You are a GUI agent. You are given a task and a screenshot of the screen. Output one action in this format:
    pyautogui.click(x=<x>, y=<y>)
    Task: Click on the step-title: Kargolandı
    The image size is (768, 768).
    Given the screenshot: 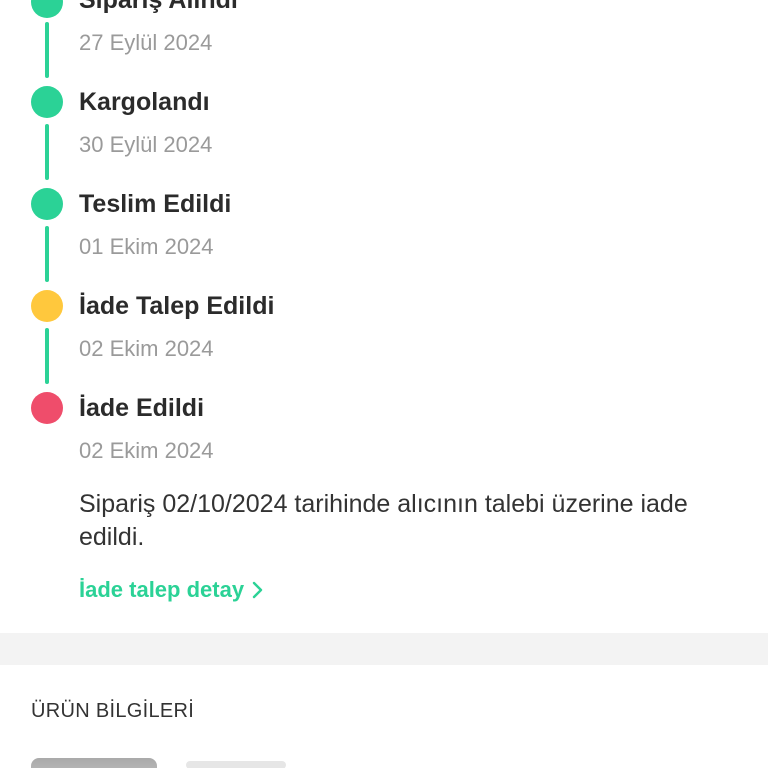 What is the action you would take?
    pyautogui.click(x=144, y=102)
    